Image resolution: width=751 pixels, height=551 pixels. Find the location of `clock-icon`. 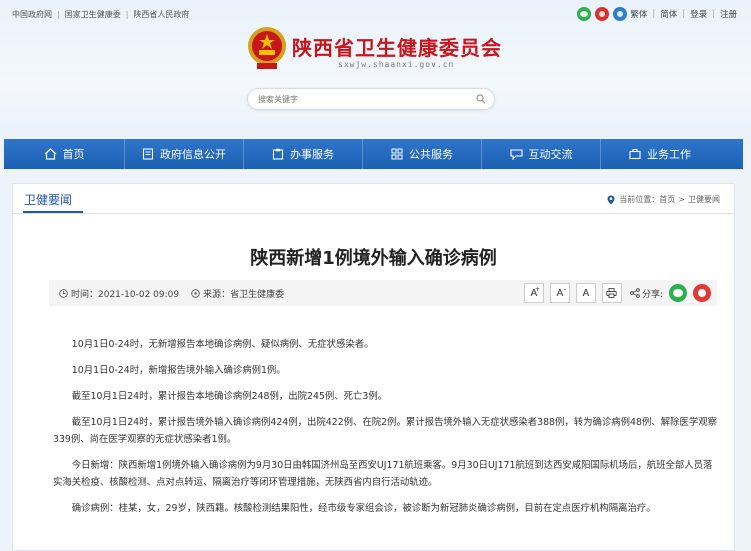

clock-icon is located at coordinates (63, 293).